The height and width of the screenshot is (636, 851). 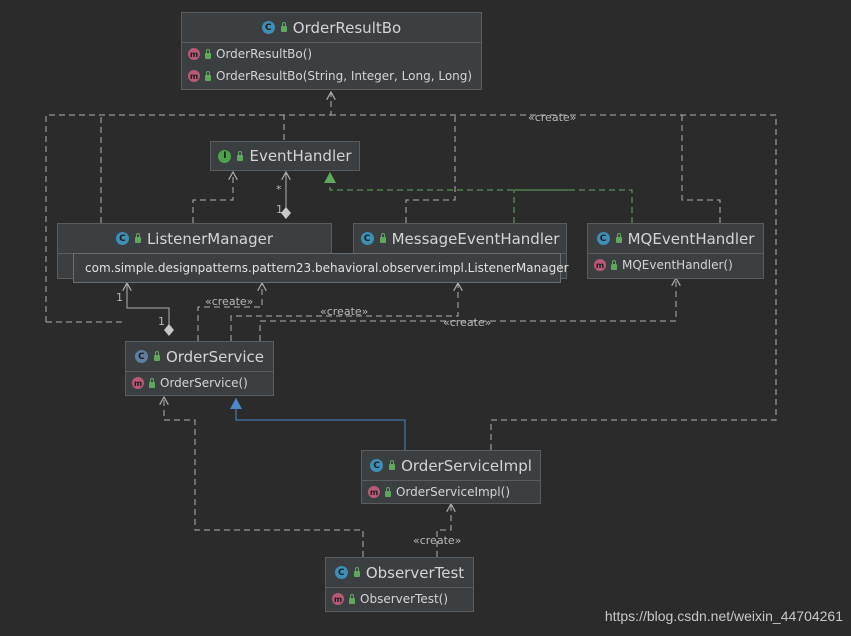 I want to click on realize-message, so click(x=543, y=206).